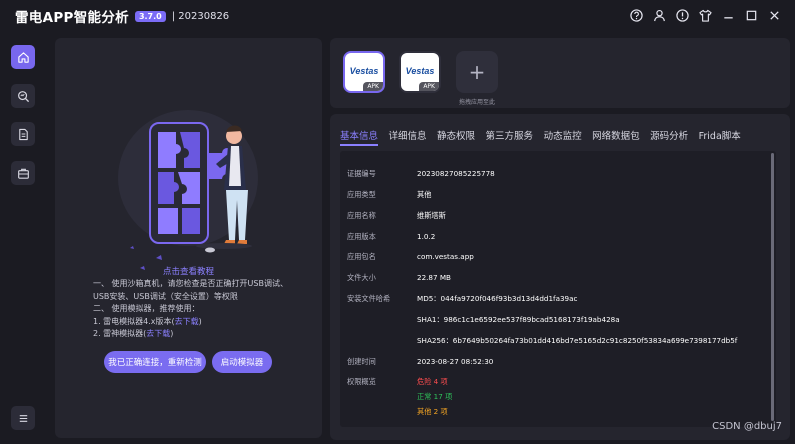  Describe the element at coordinates (669, 135) in the screenshot. I see `tab-source-analysis: 源码分析` at that location.